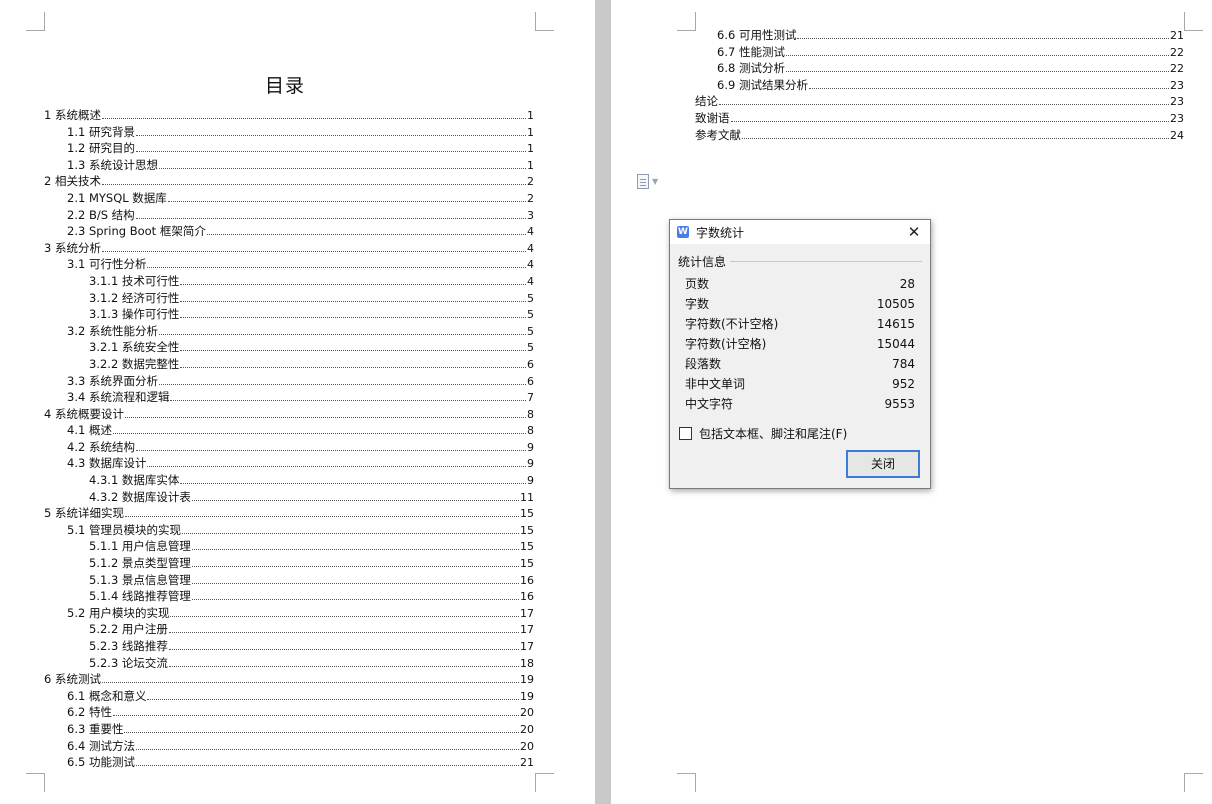  What do you see at coordinates (289, 463) in the screenshot?
I see `toc-entry: 4.3 数据库设计 9` at bounding box center [289, 463].